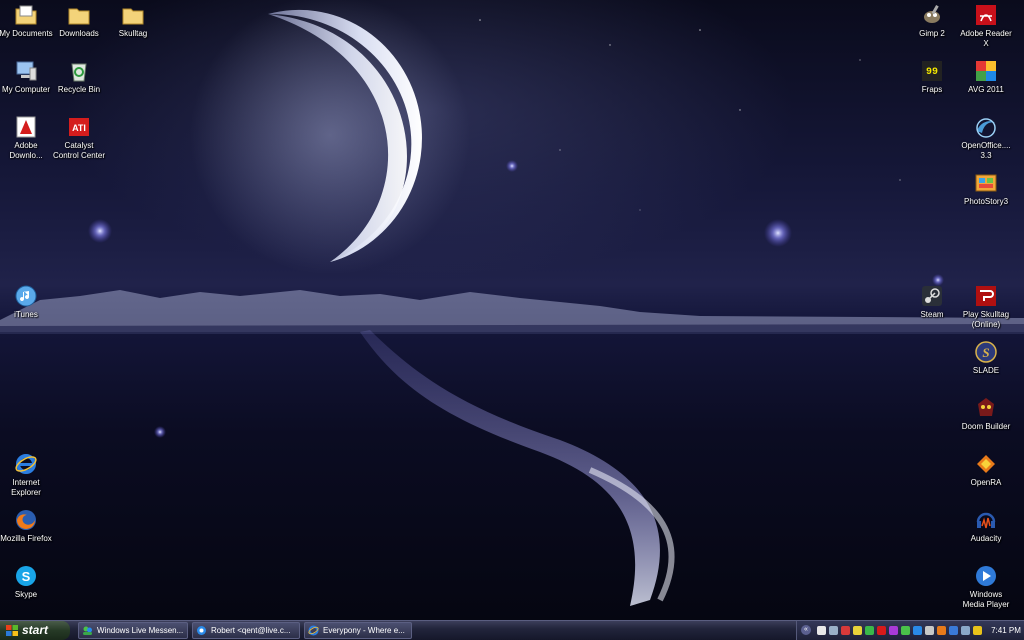  I want to click on skulltag-icon, so click(986, 296).